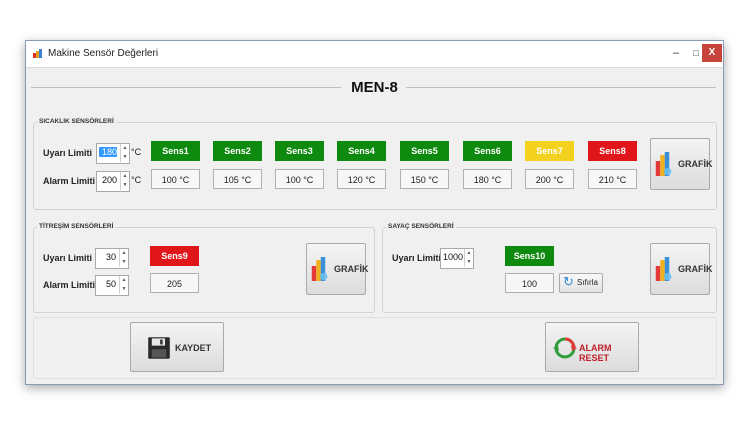 The height and width of the screenshot is (425, 750). Describe the element at coordinates (107, 257) in the screenshot. I see `titresim-uyari-value: 30` at that location.